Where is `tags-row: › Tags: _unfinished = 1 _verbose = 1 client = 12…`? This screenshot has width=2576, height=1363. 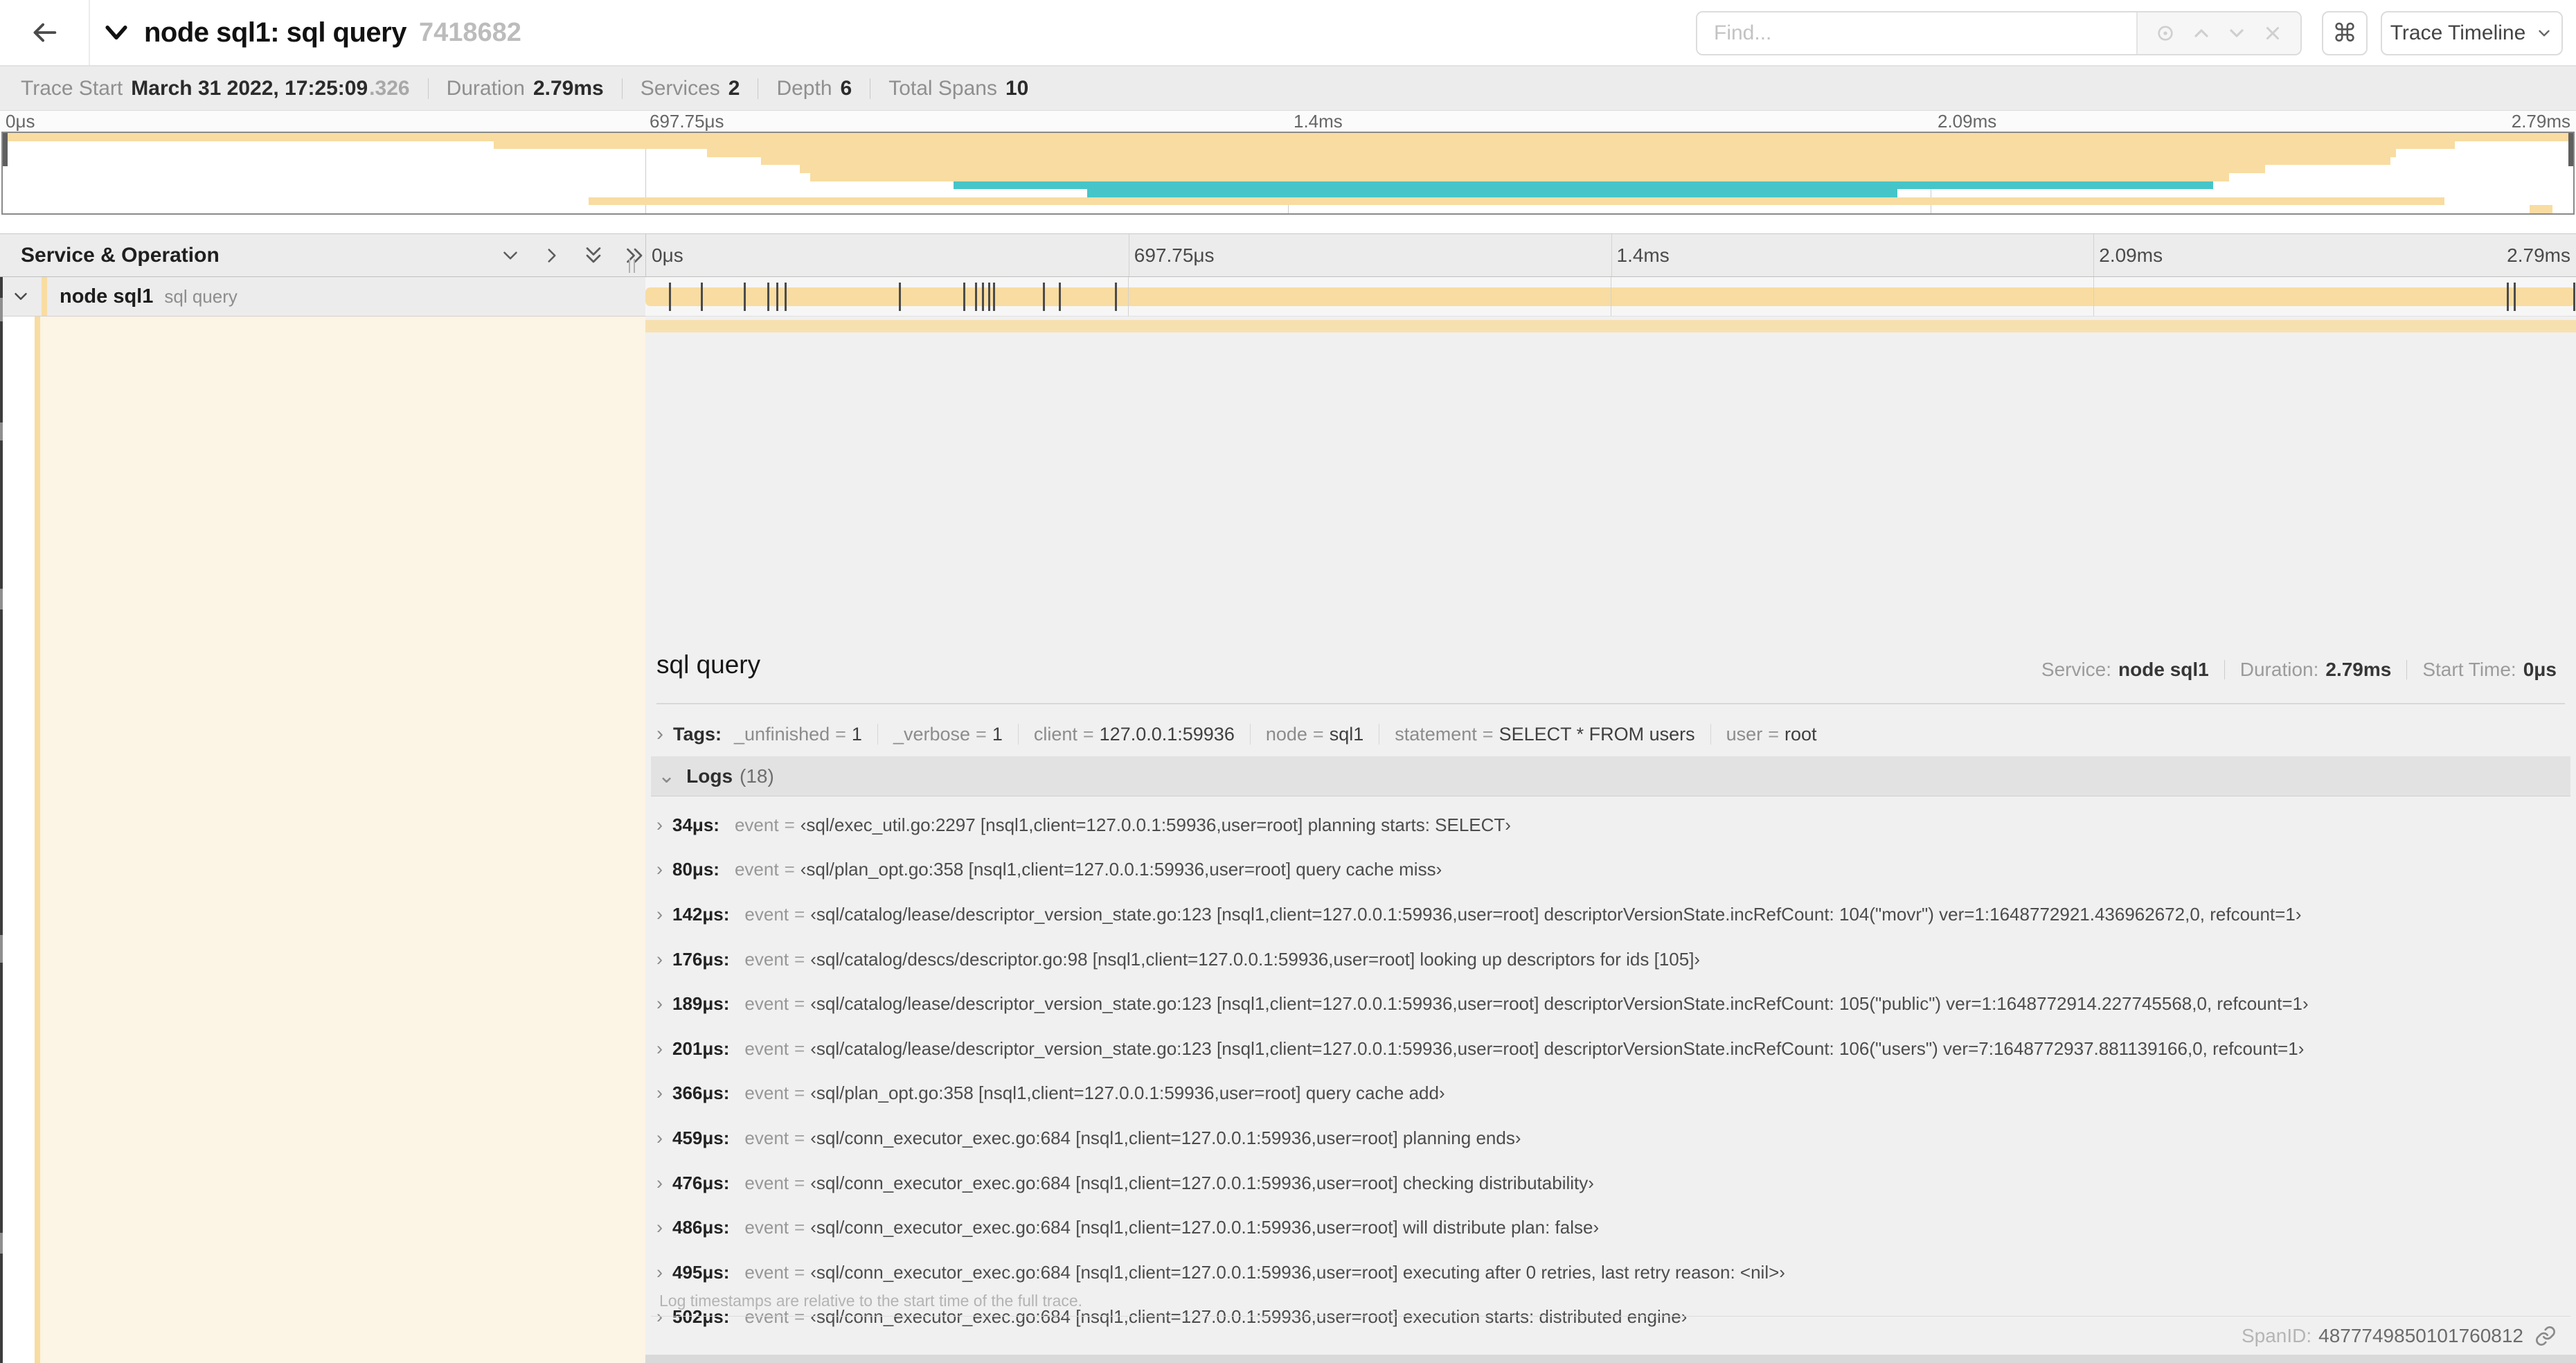
tags-row: › Tags: _unfinished = 1 _verbose = 1 client = 12… is located at coordinates (1236, 734).